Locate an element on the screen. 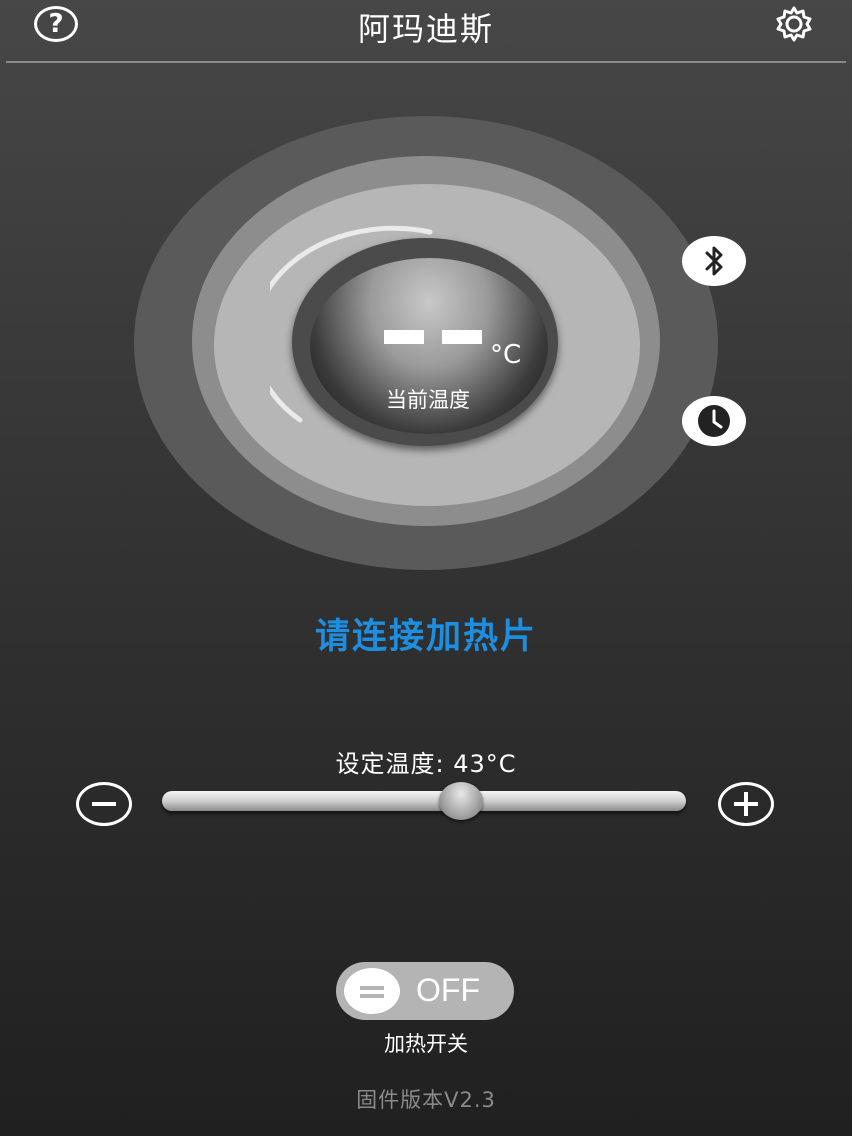  current-temperature-label: 当前温度 is located at coordinates (428, 400).